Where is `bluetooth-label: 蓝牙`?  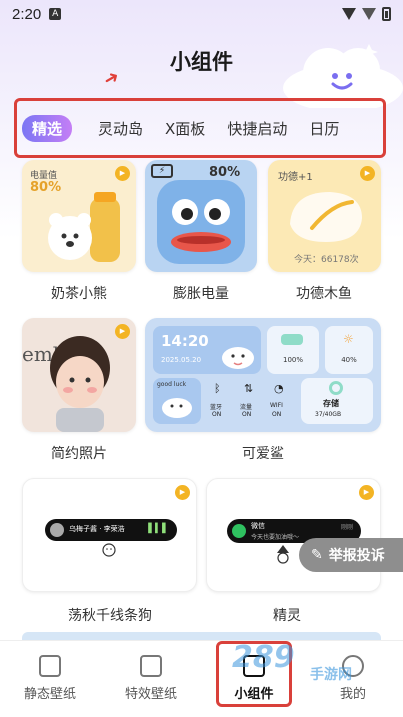 bluetooth-label: 蓝牙 is located at coordinates (216, 407).